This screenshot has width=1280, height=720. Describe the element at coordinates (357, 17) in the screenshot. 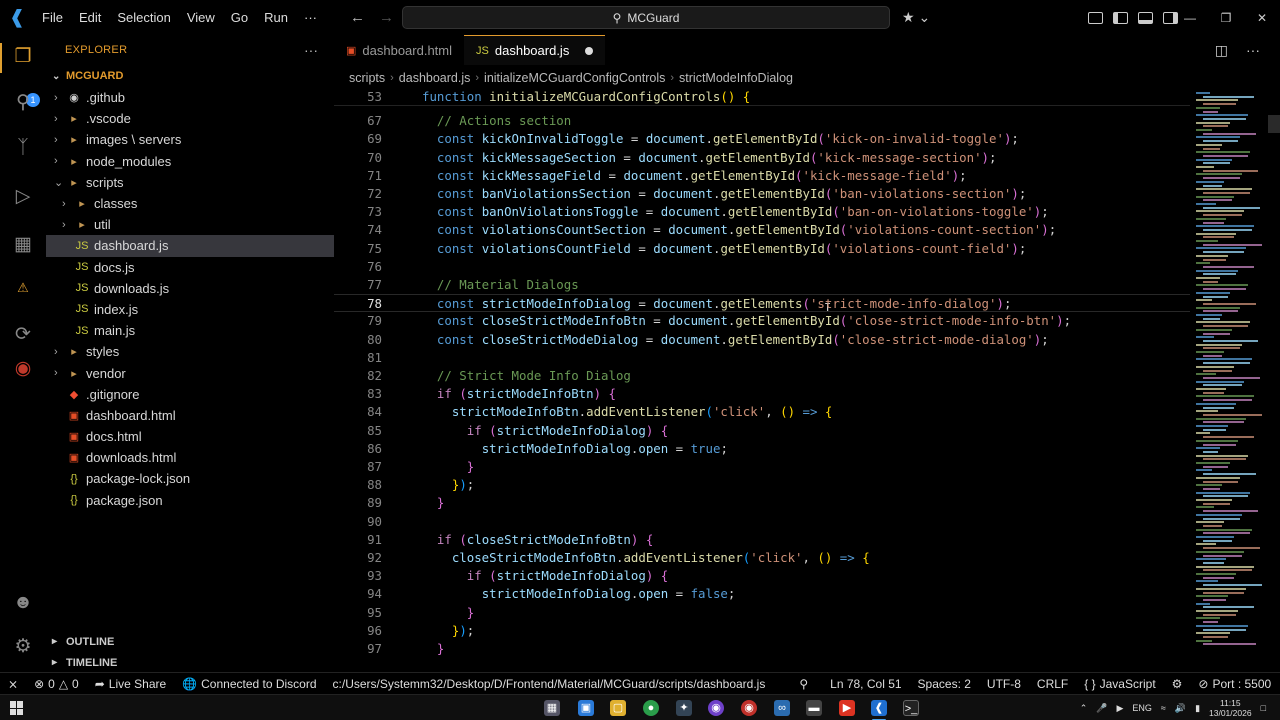

I see `back-arrow-icon: ←` at that location.